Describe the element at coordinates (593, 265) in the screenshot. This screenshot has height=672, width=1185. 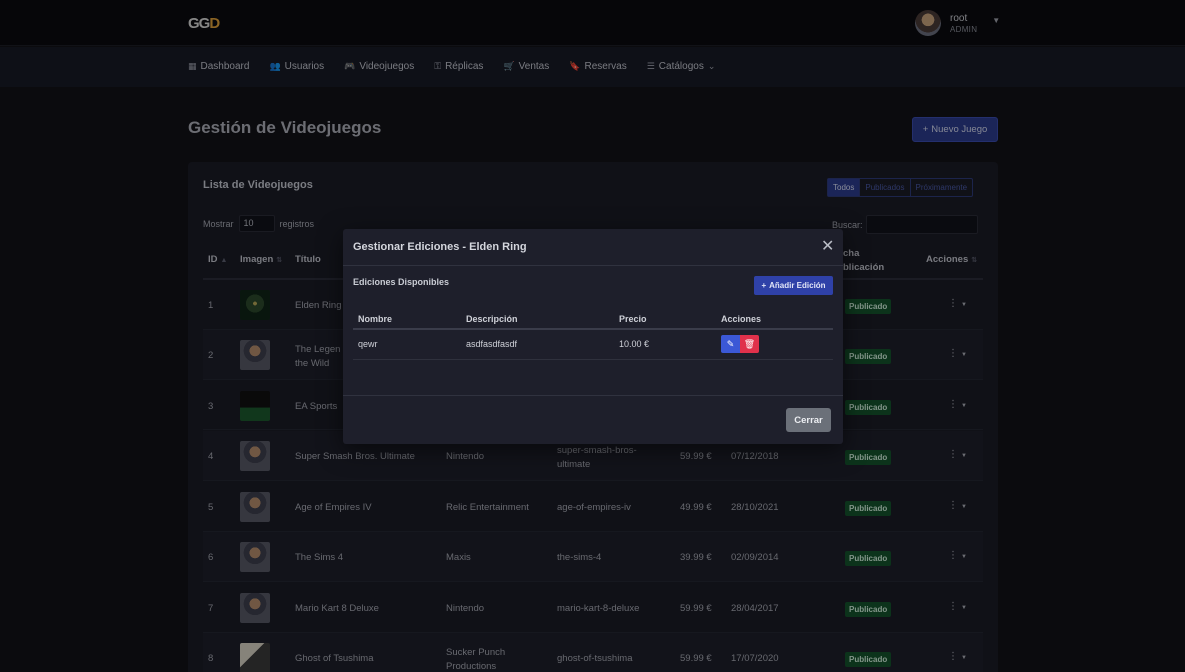
I see `modal-header-divider` at that location.